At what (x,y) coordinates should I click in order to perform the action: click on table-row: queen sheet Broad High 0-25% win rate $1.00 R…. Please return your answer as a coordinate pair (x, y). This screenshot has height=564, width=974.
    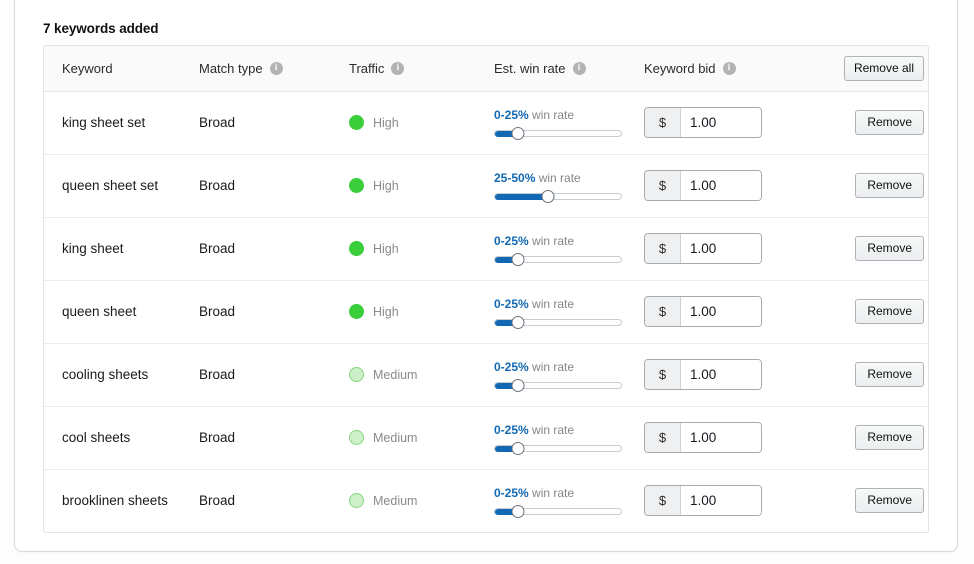
    Looking at the image, I should click on (486, 311).